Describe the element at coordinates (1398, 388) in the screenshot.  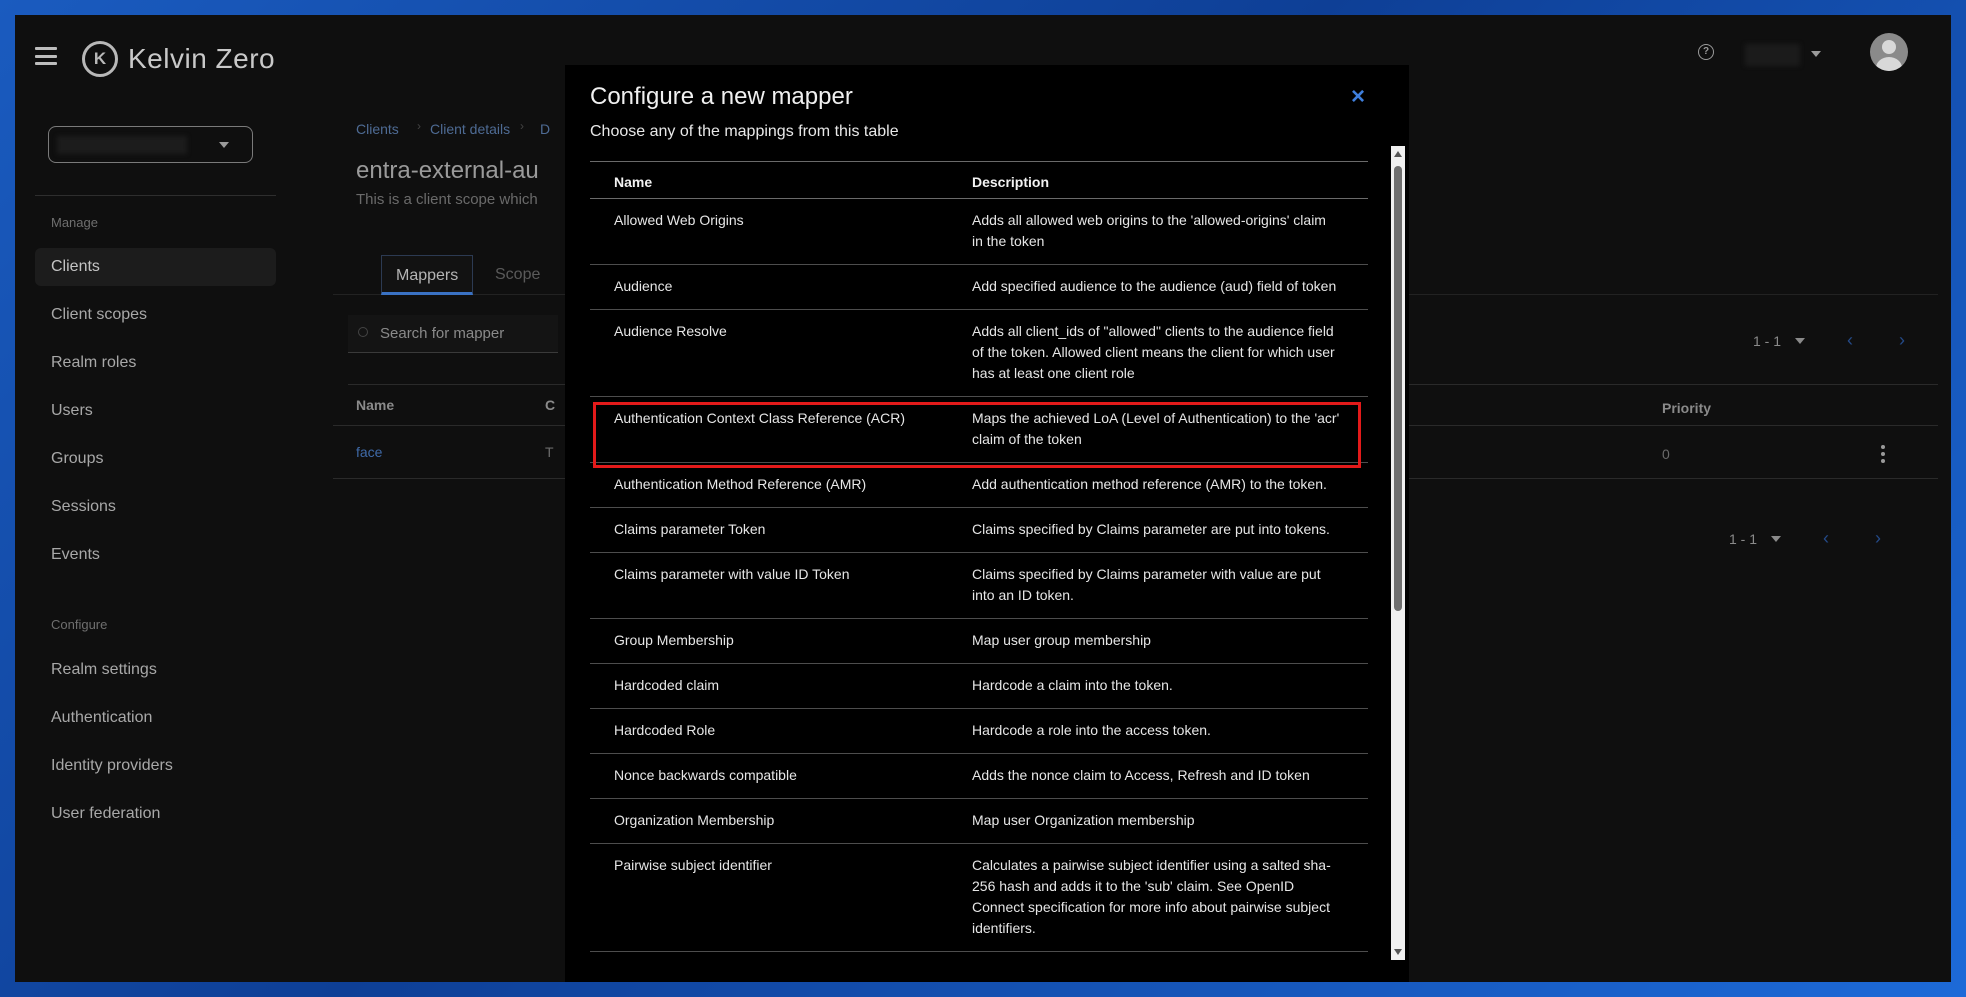
I see `scrollbar-thumb` at that location.